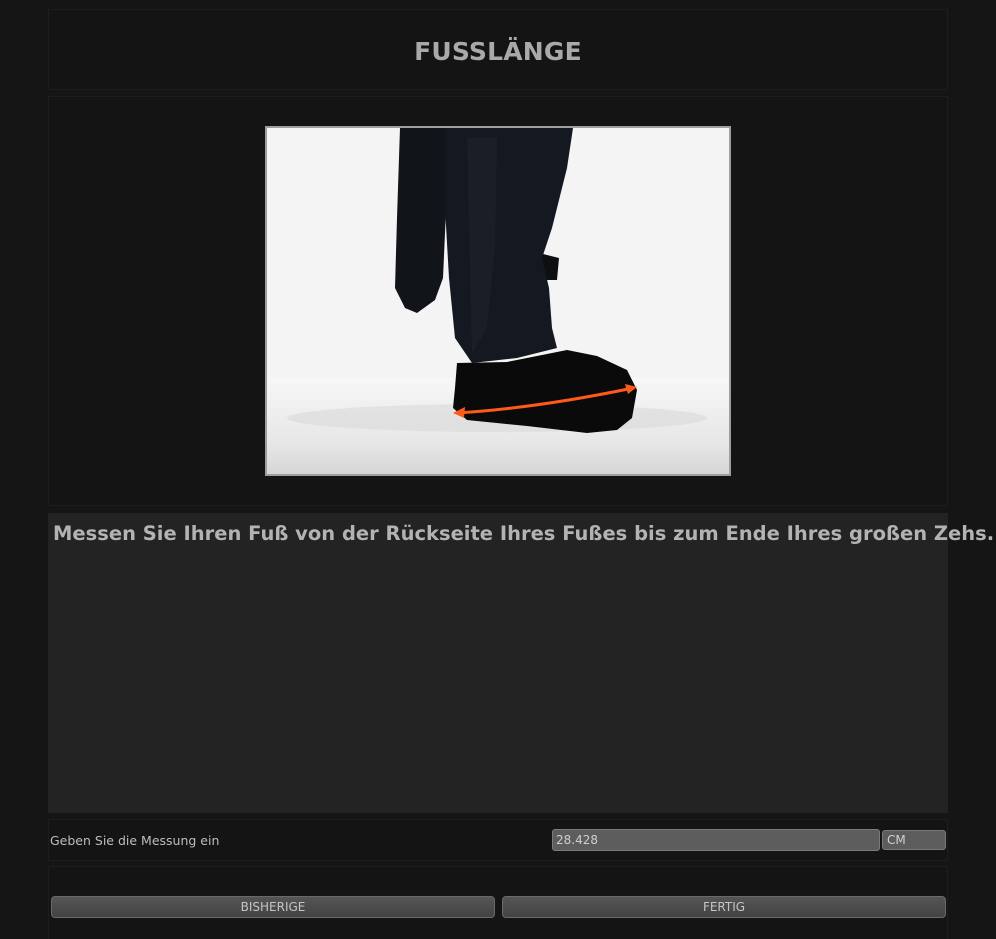  Describe the element at coordinates (273, 907) in the screenshot. I see `previous-button: BISHERIGE` at that location.